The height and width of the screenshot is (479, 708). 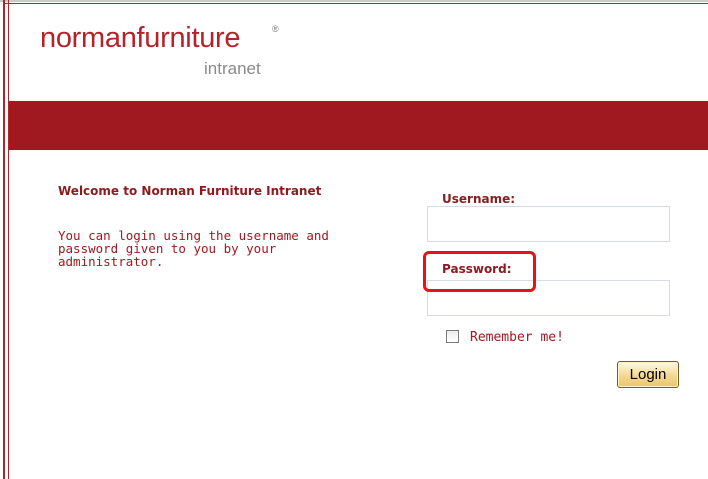 What do you see at coordinates (479, 271) in the screenshot?
I see `password-highlight-annotation` at bounding box center [479, 271].